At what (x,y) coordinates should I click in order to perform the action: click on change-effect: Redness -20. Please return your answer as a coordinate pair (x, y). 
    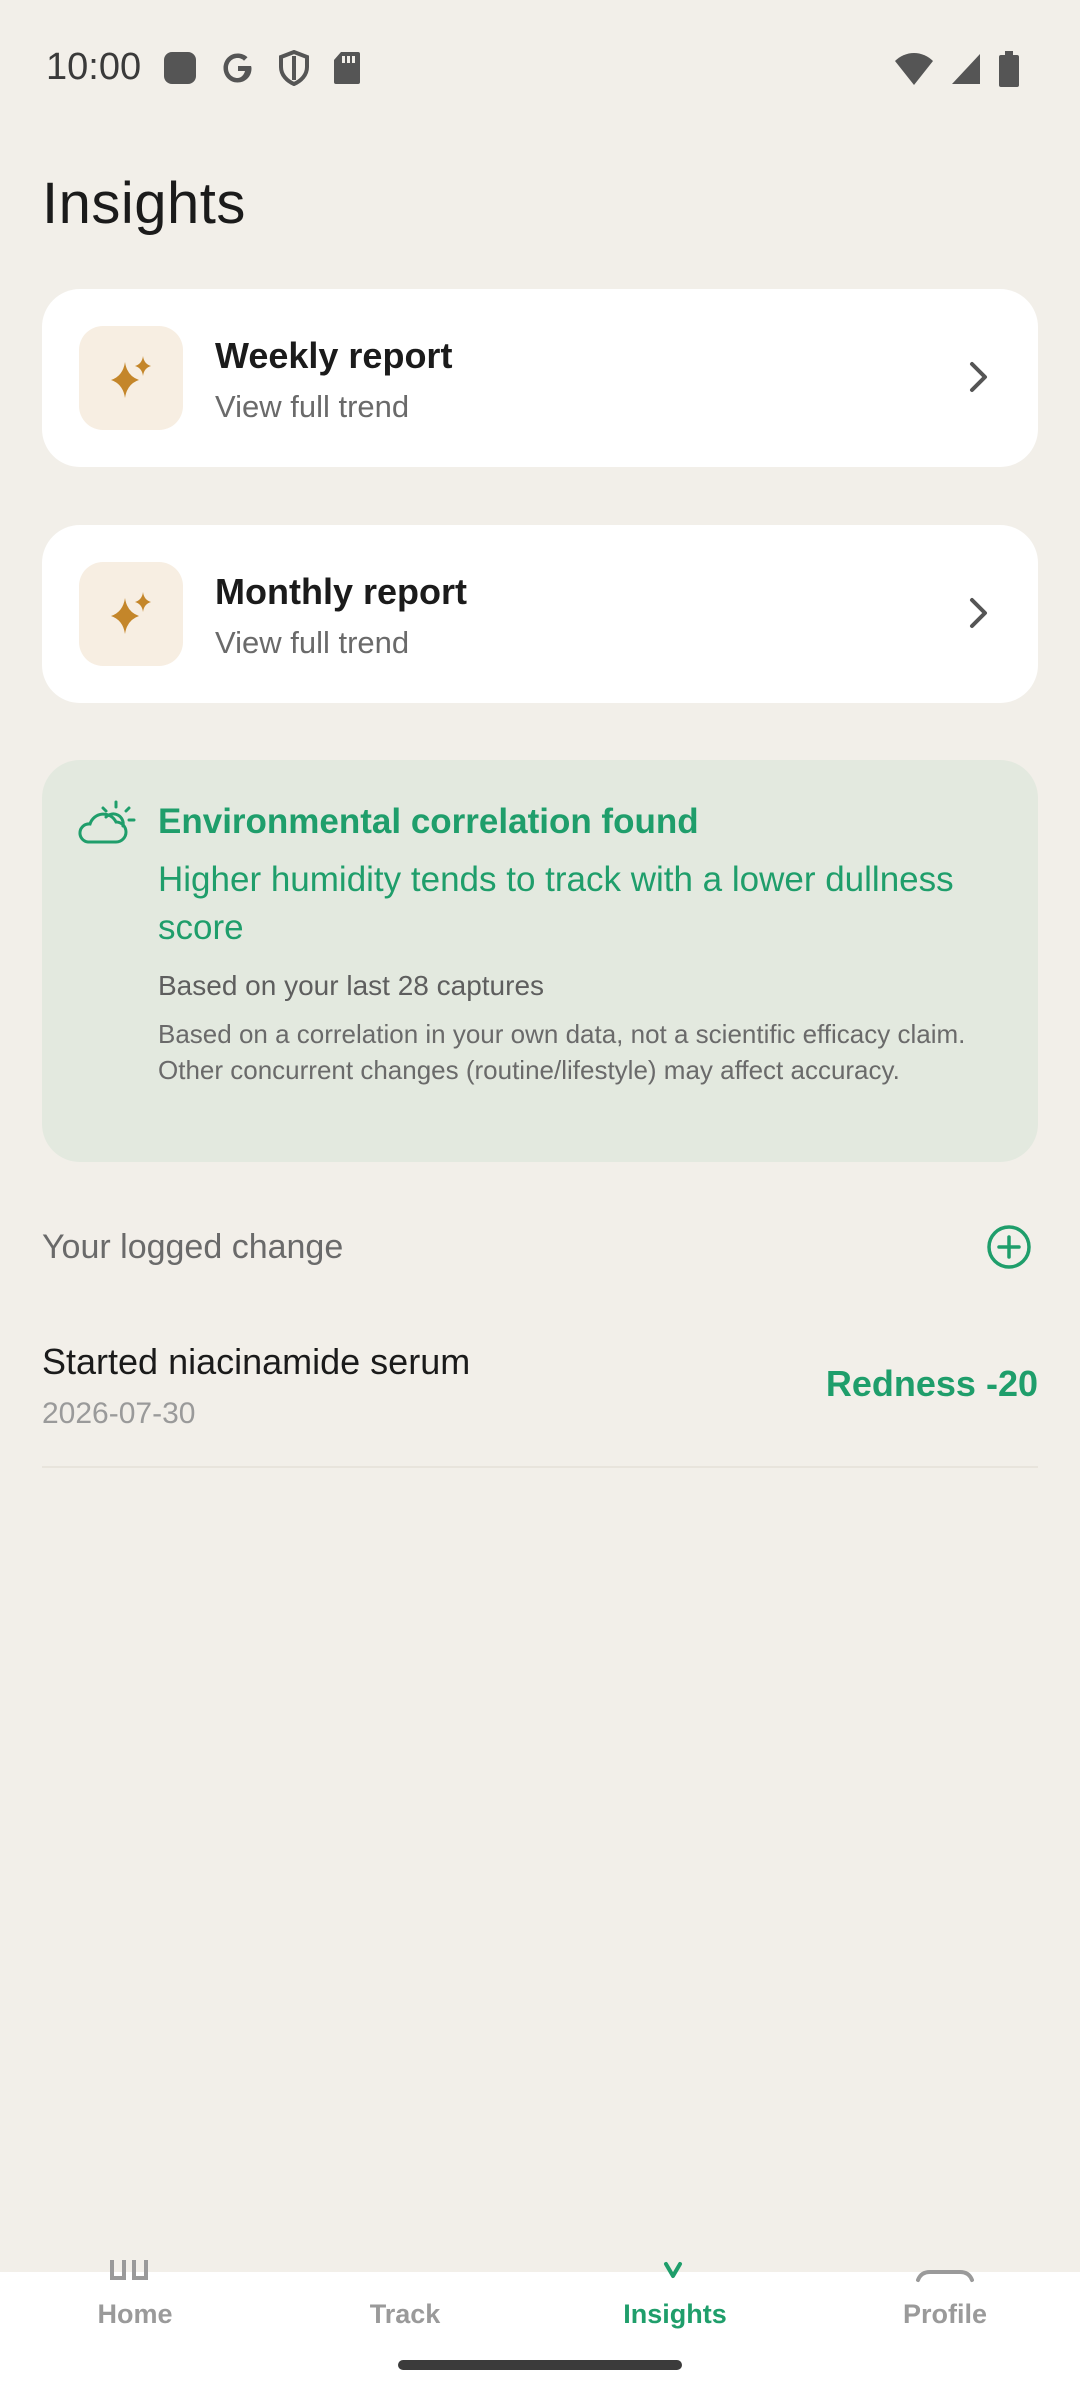
    Looking at the image, I should click on (931, 1383).